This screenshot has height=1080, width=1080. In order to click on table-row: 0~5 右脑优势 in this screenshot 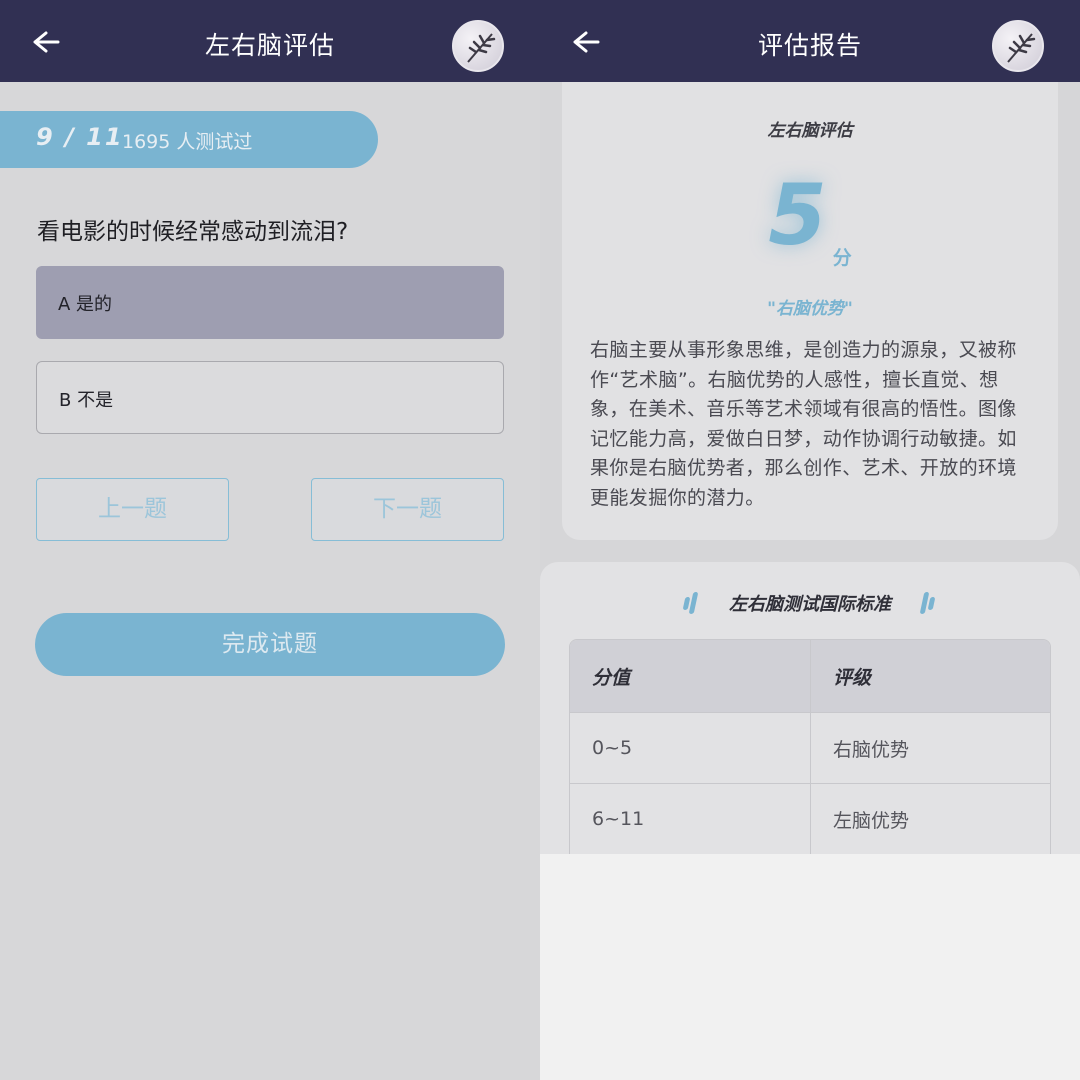, I will do `click(810, 747)`.